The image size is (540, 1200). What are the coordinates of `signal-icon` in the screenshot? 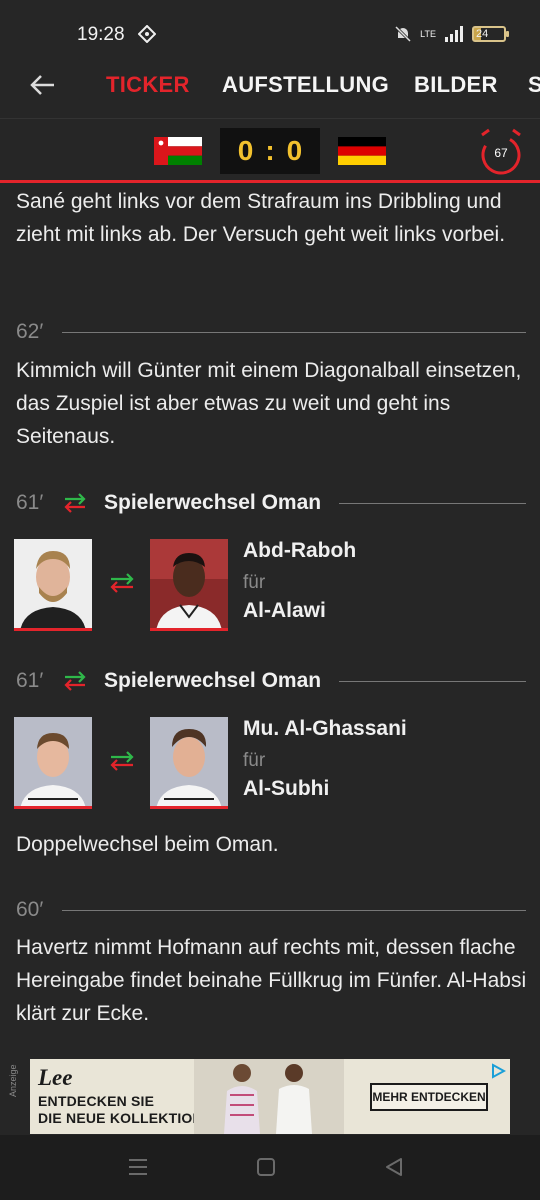 It's located at (454, 34).